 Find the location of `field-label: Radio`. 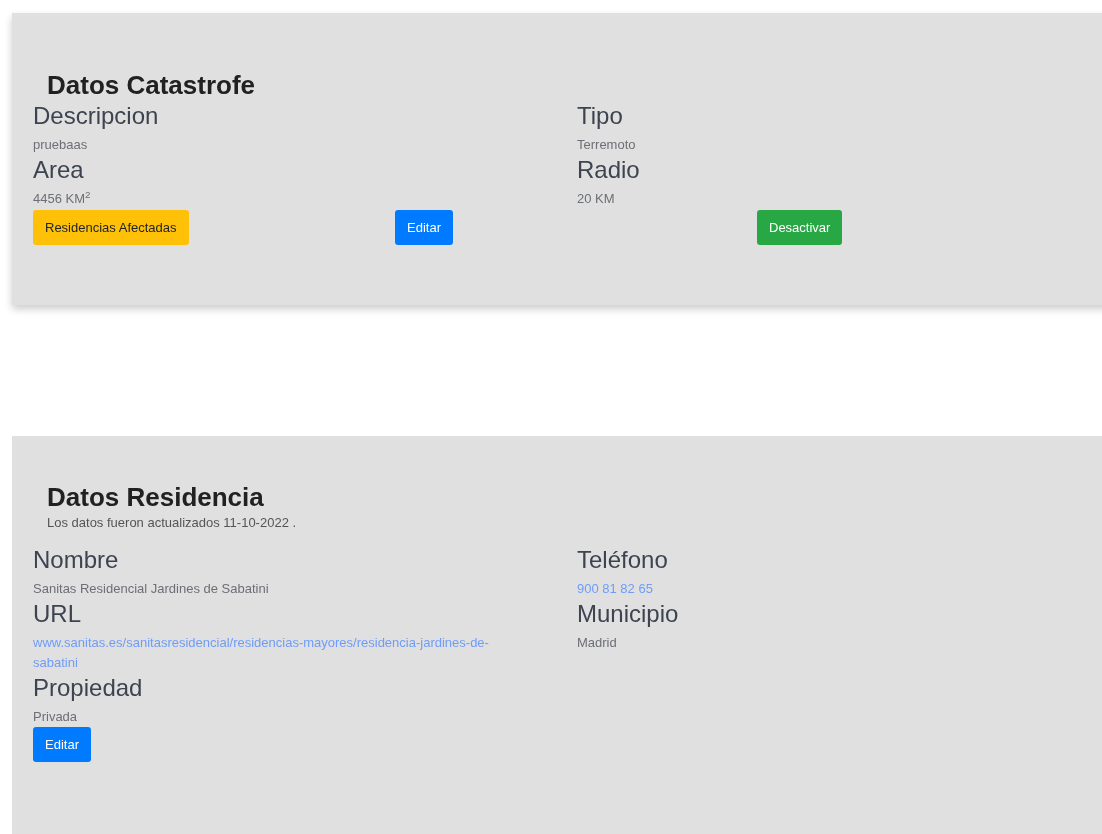

field-label: Radio is located at coordinates (609, 170).